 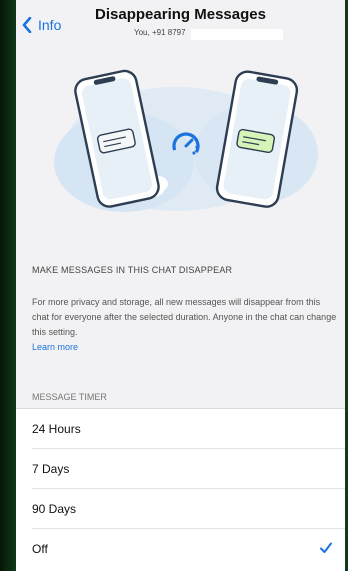 What do you see at coordinates (180, 509) in the screenshot?
I see `timer-option-90-days: 90 Days` at bounding box center [180, 509].